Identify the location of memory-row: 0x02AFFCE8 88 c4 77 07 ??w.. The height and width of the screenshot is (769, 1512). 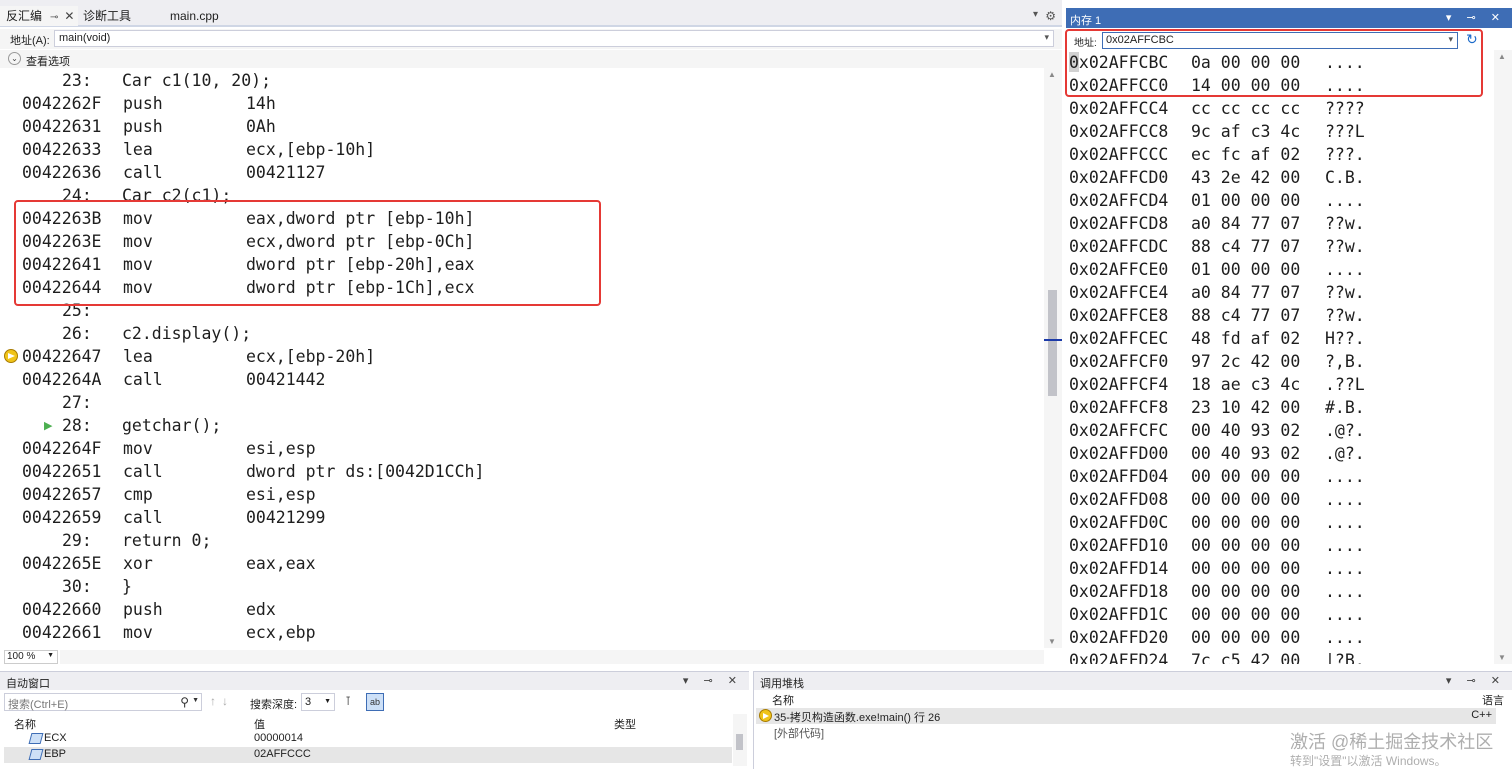
(1217, 315).